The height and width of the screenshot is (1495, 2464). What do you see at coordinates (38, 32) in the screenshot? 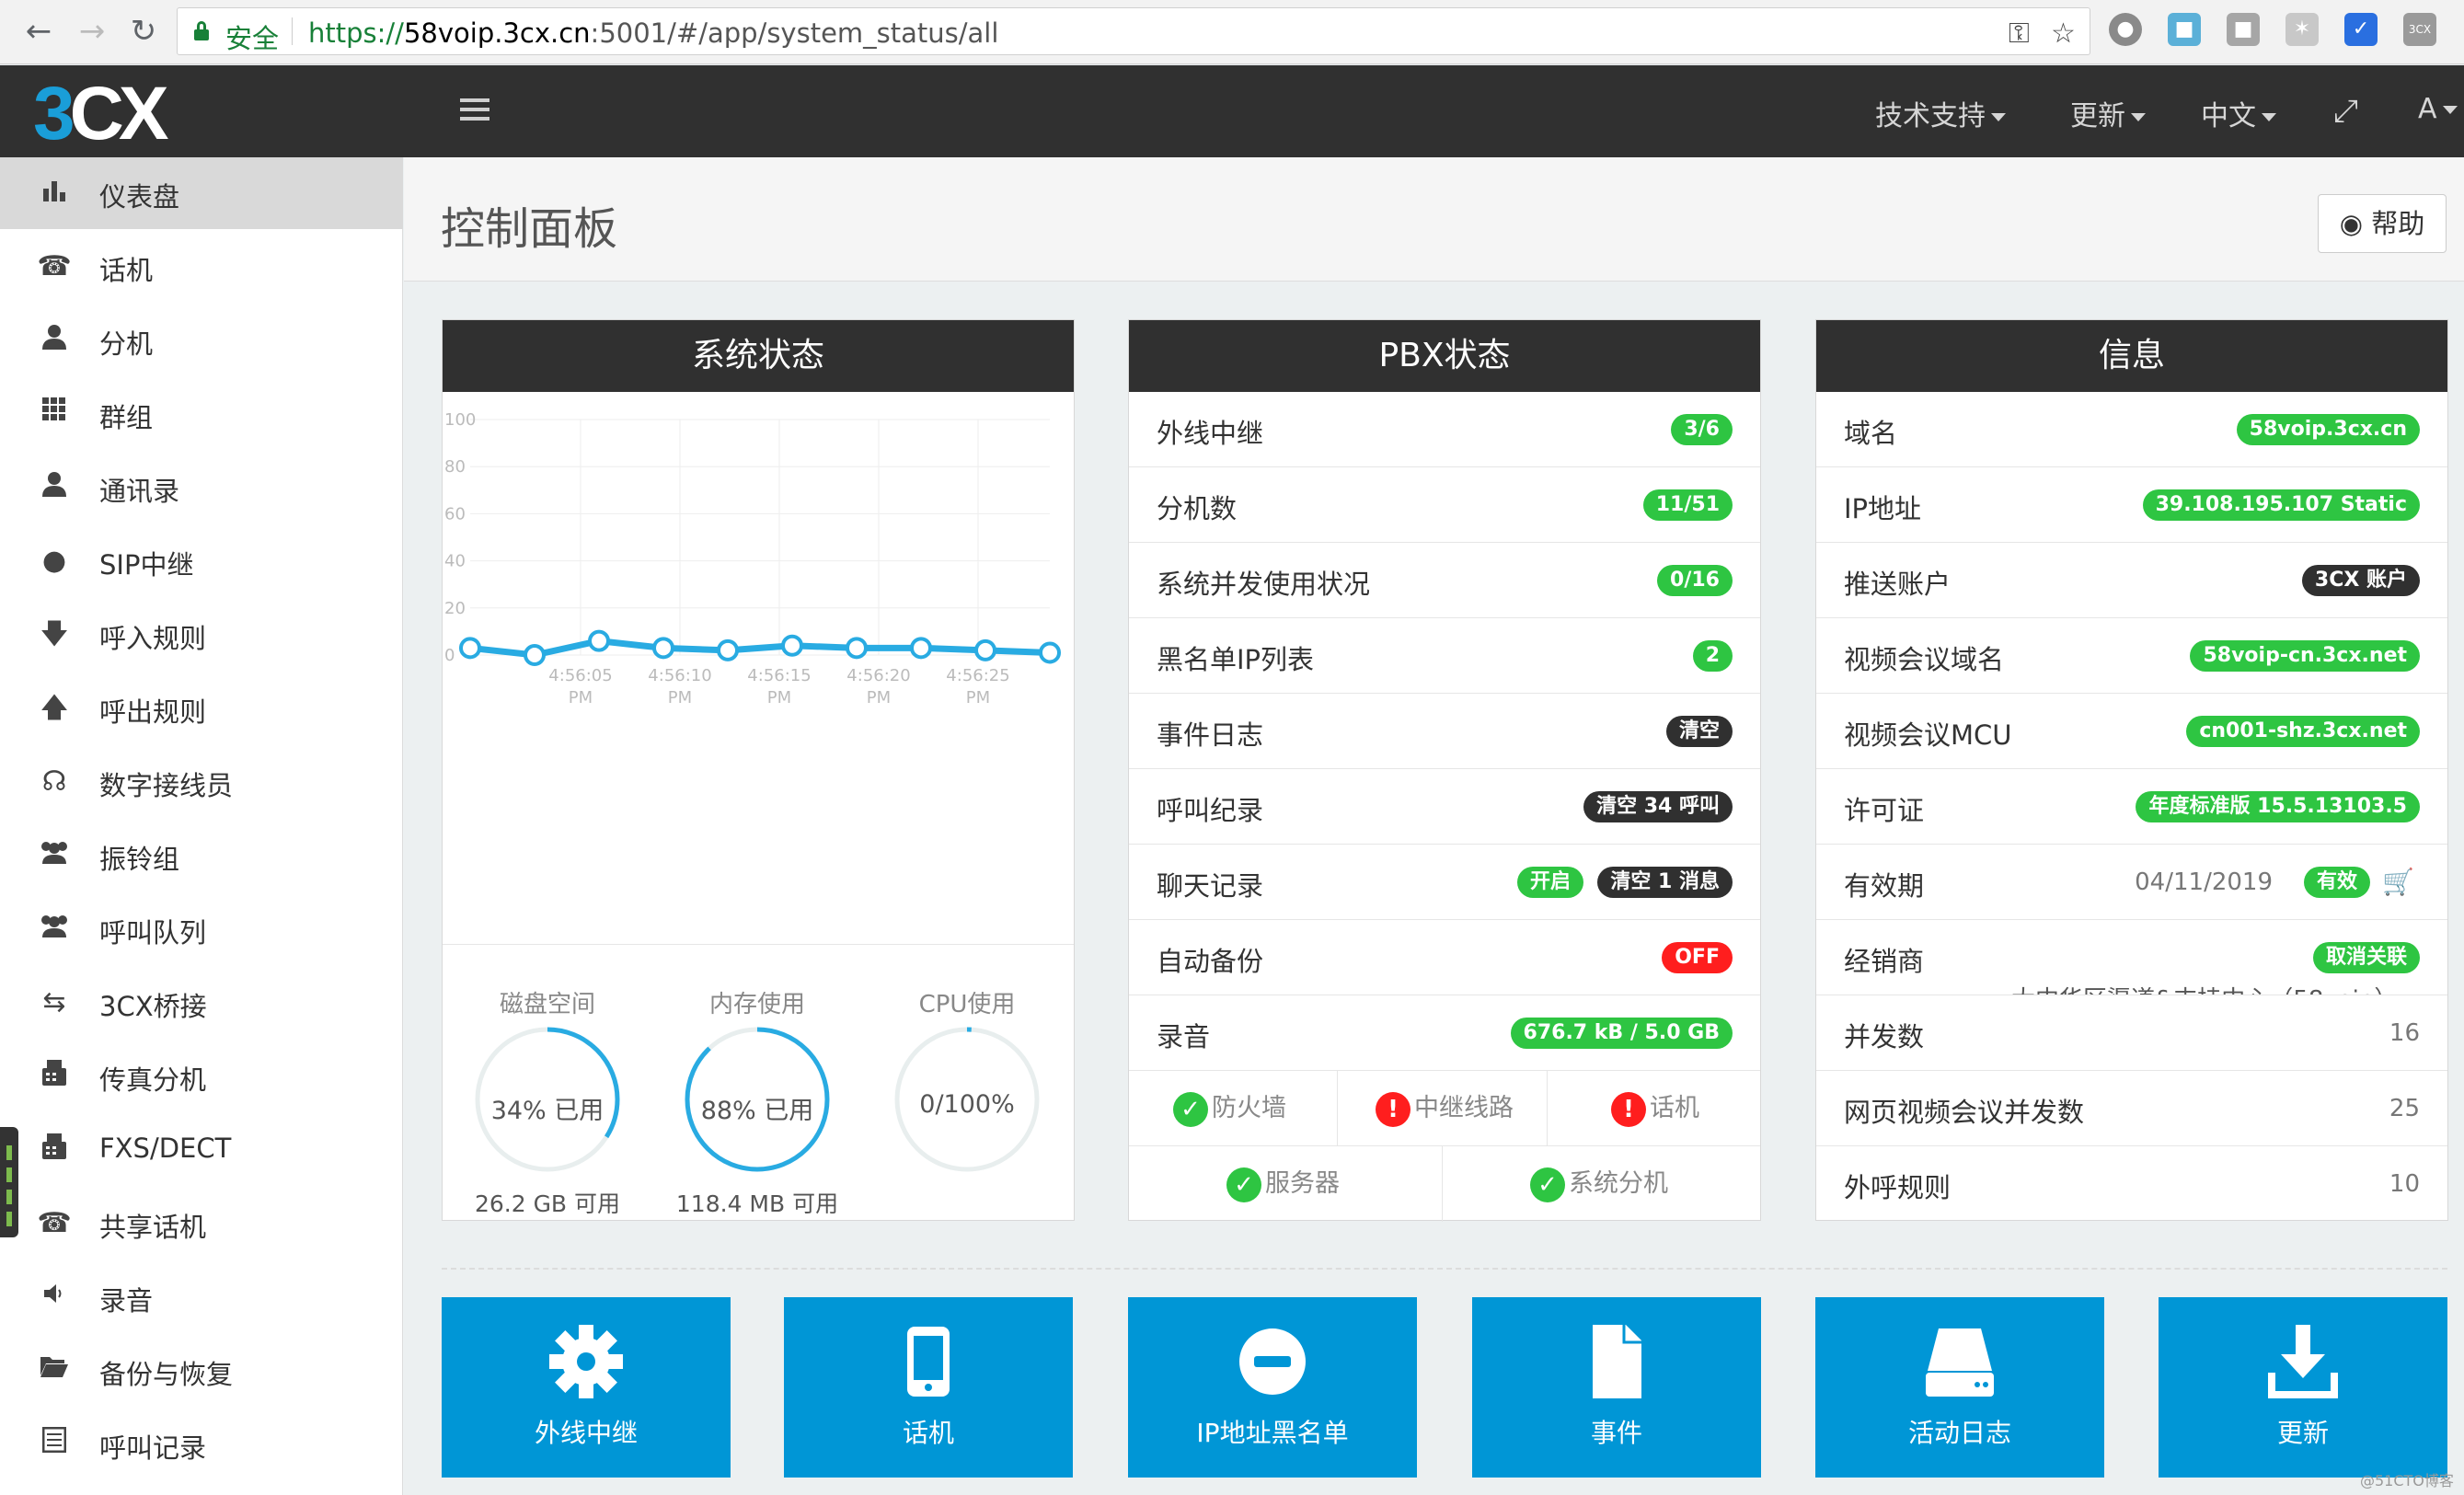
I see `back-arrow-icon: ←` at bounding box center [38, 32].